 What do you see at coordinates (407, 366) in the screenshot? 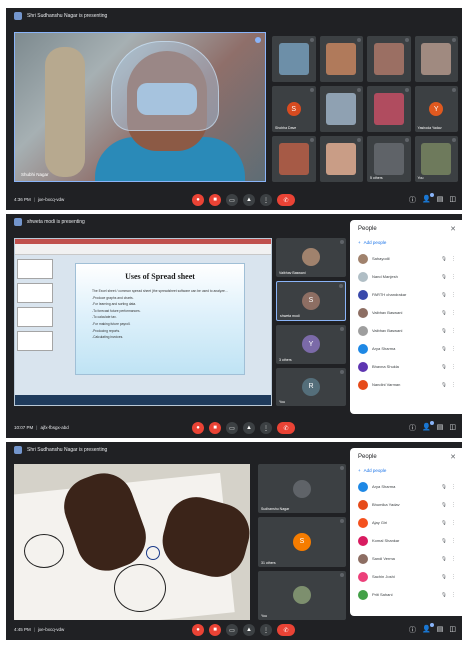
I see `people-list-item: Bhavna Shukla 🎙 ⋮` at bounding box center [407, 366].